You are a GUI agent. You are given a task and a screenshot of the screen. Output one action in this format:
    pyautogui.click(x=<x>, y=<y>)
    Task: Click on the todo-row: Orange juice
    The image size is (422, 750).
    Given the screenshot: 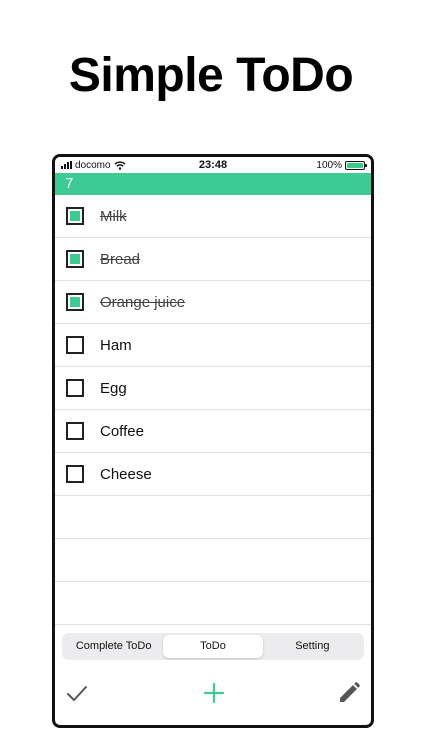 What is the action you would take?
    pyautogui.click(x=213, y=302)
    